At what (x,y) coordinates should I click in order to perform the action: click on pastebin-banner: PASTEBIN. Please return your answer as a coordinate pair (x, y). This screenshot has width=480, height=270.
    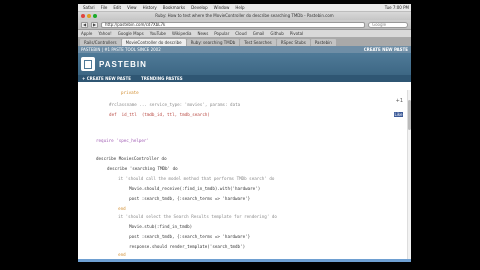
    Looking at the image, I should click on (244, 64).